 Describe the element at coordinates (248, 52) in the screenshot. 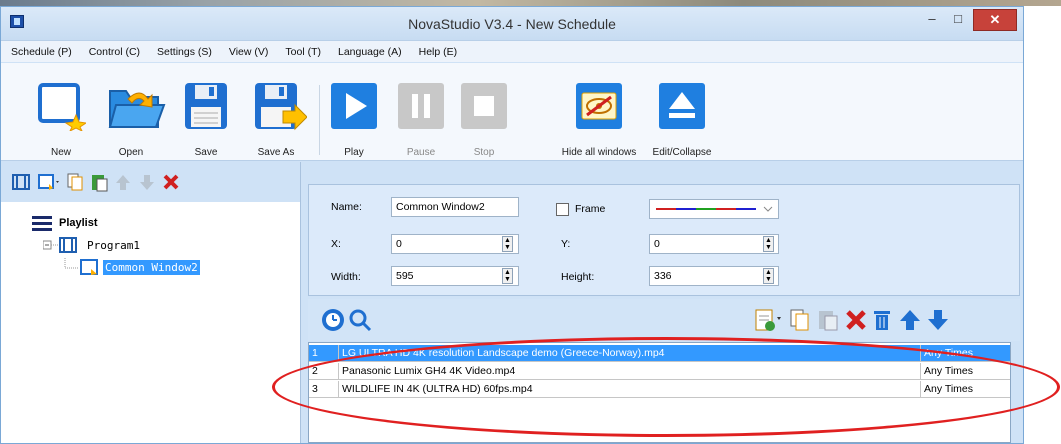

I see `menu-view: View (V)` at that location.